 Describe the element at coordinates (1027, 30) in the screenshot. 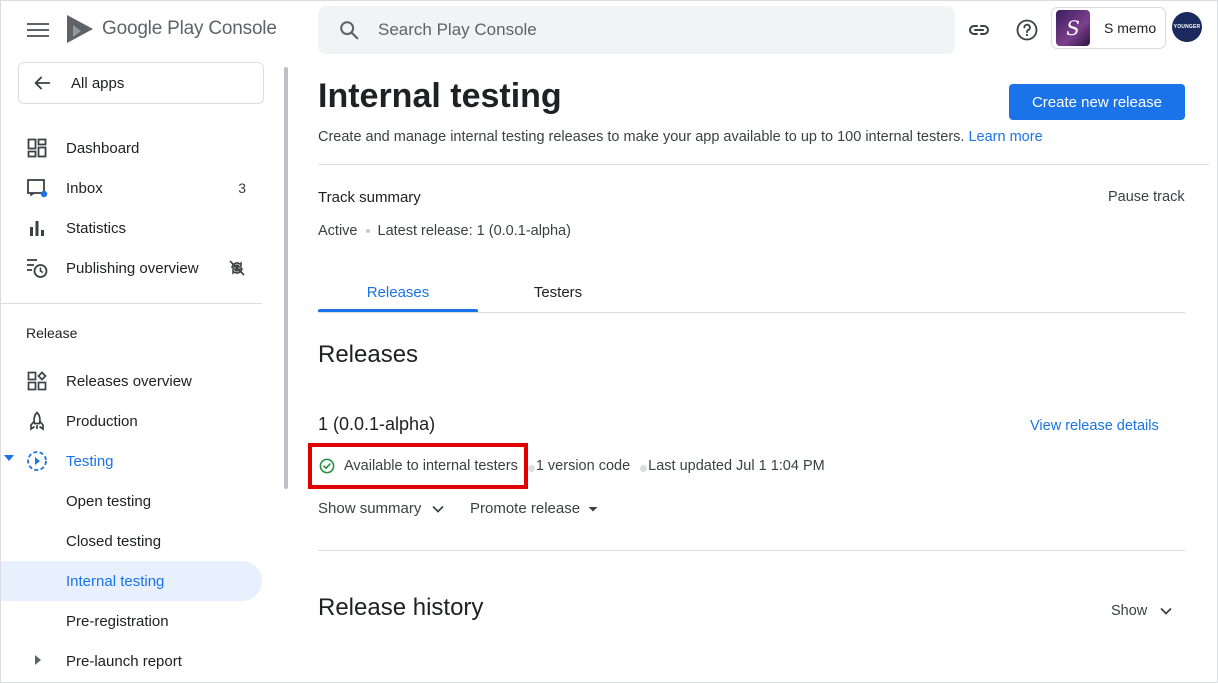

I see `help-icon` at that location.